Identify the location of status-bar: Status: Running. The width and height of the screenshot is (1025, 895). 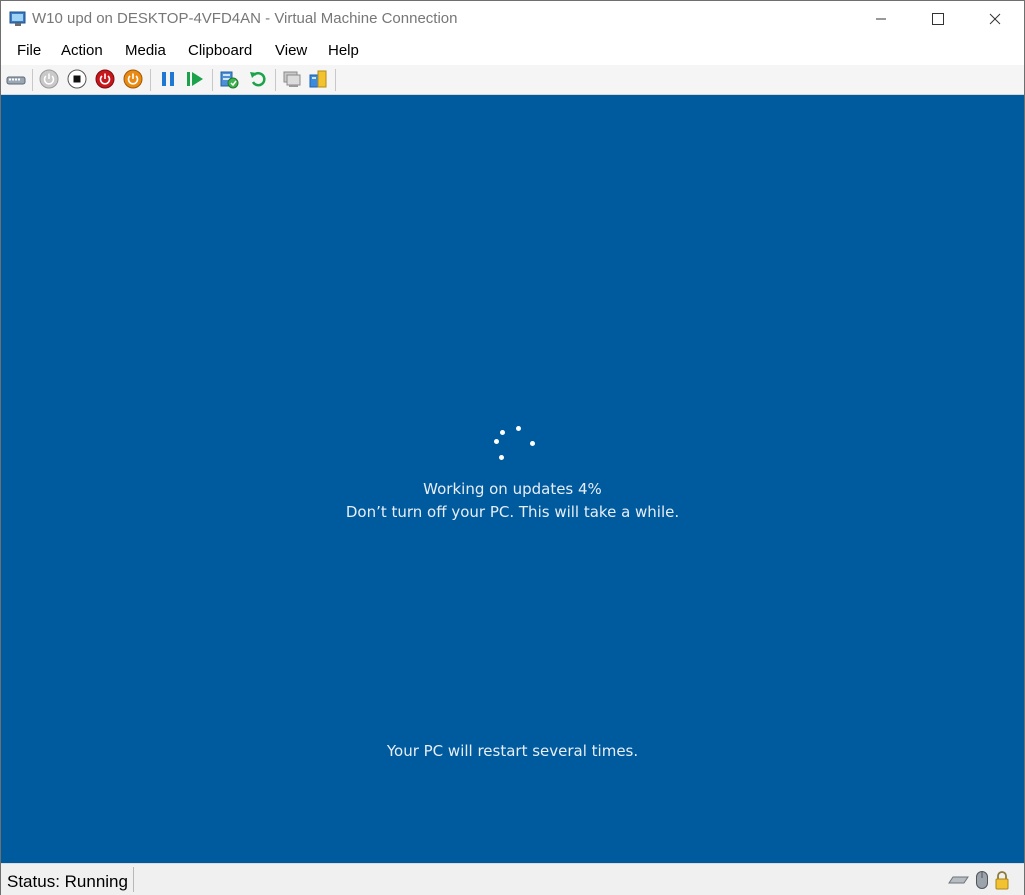
(512, 879).